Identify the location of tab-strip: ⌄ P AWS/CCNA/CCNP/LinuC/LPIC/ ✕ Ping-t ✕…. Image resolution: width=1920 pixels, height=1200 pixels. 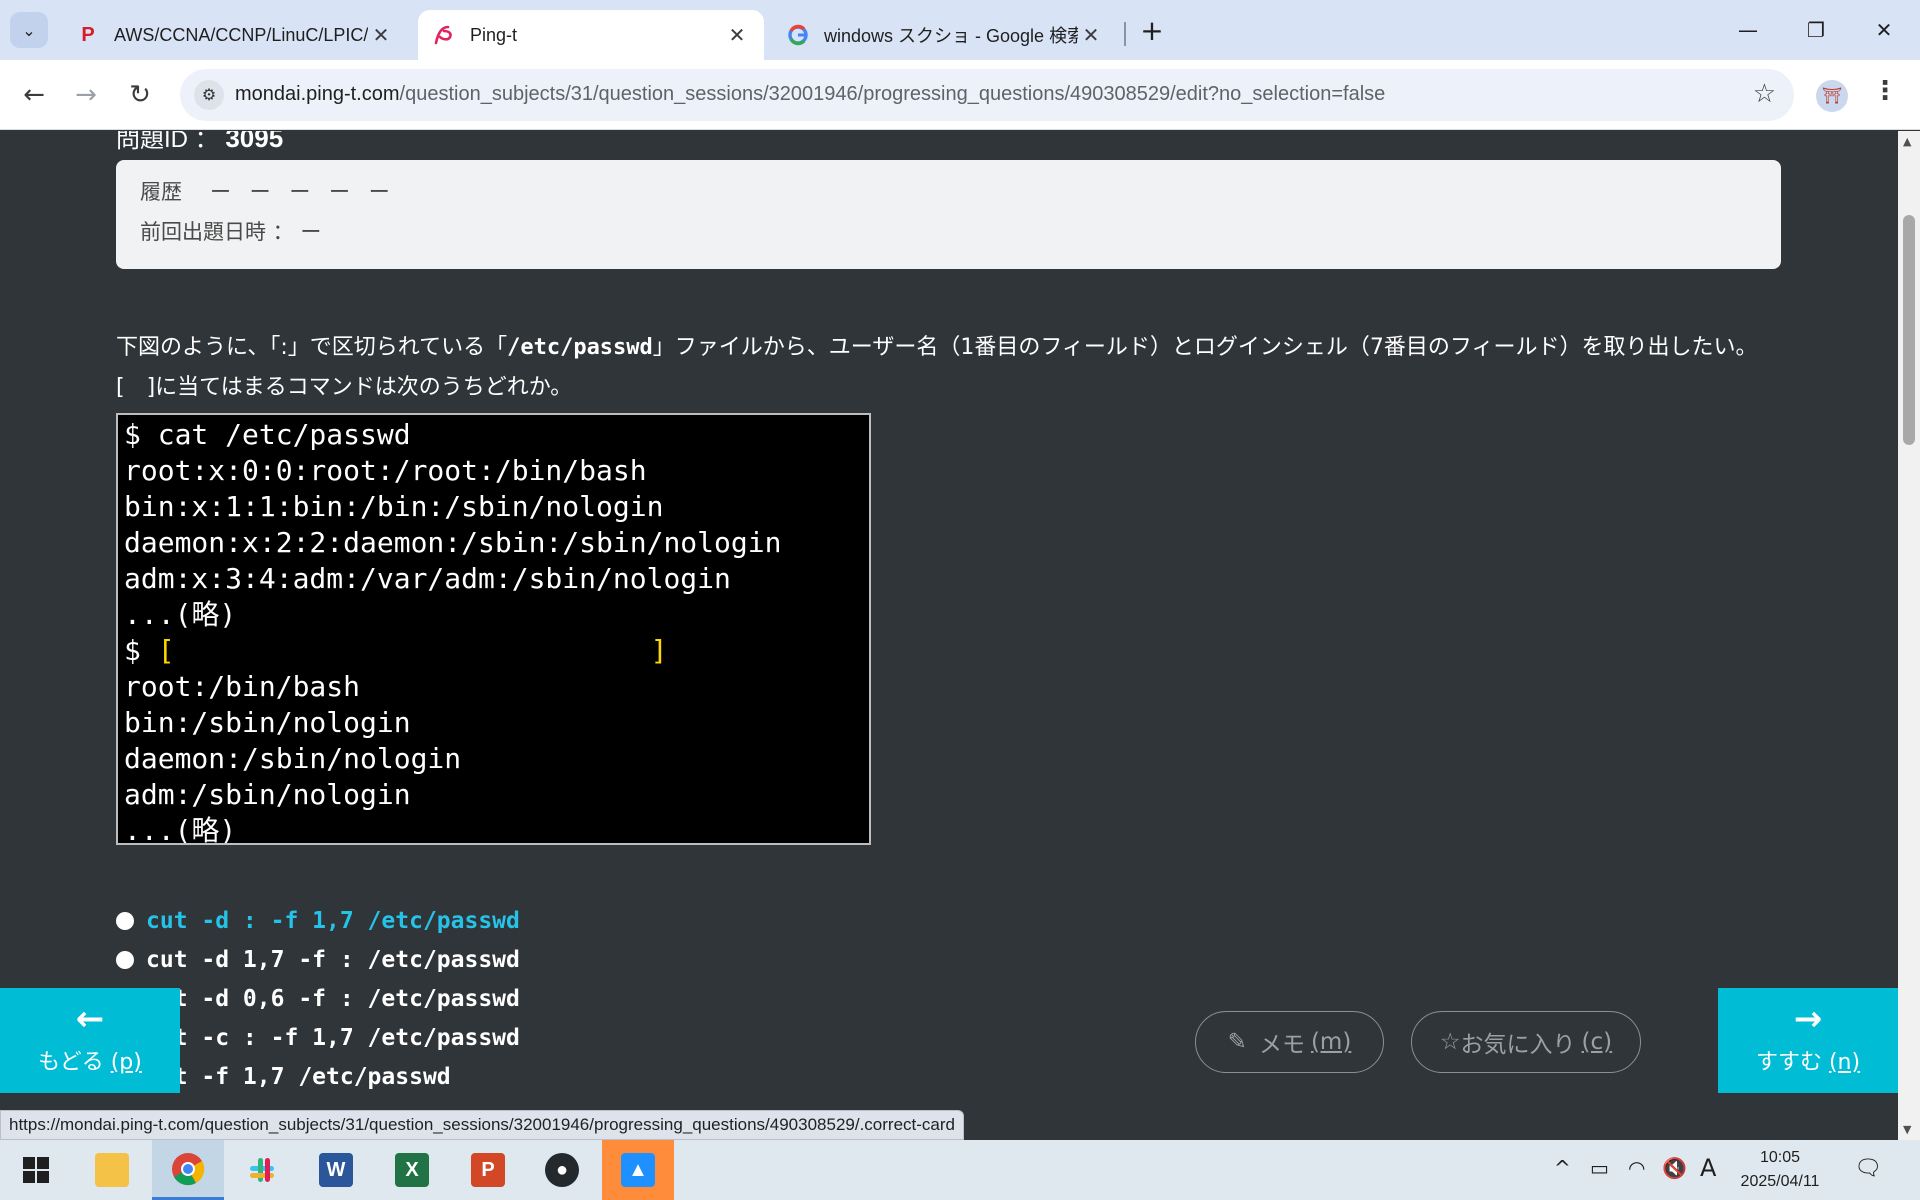
(960, 30).